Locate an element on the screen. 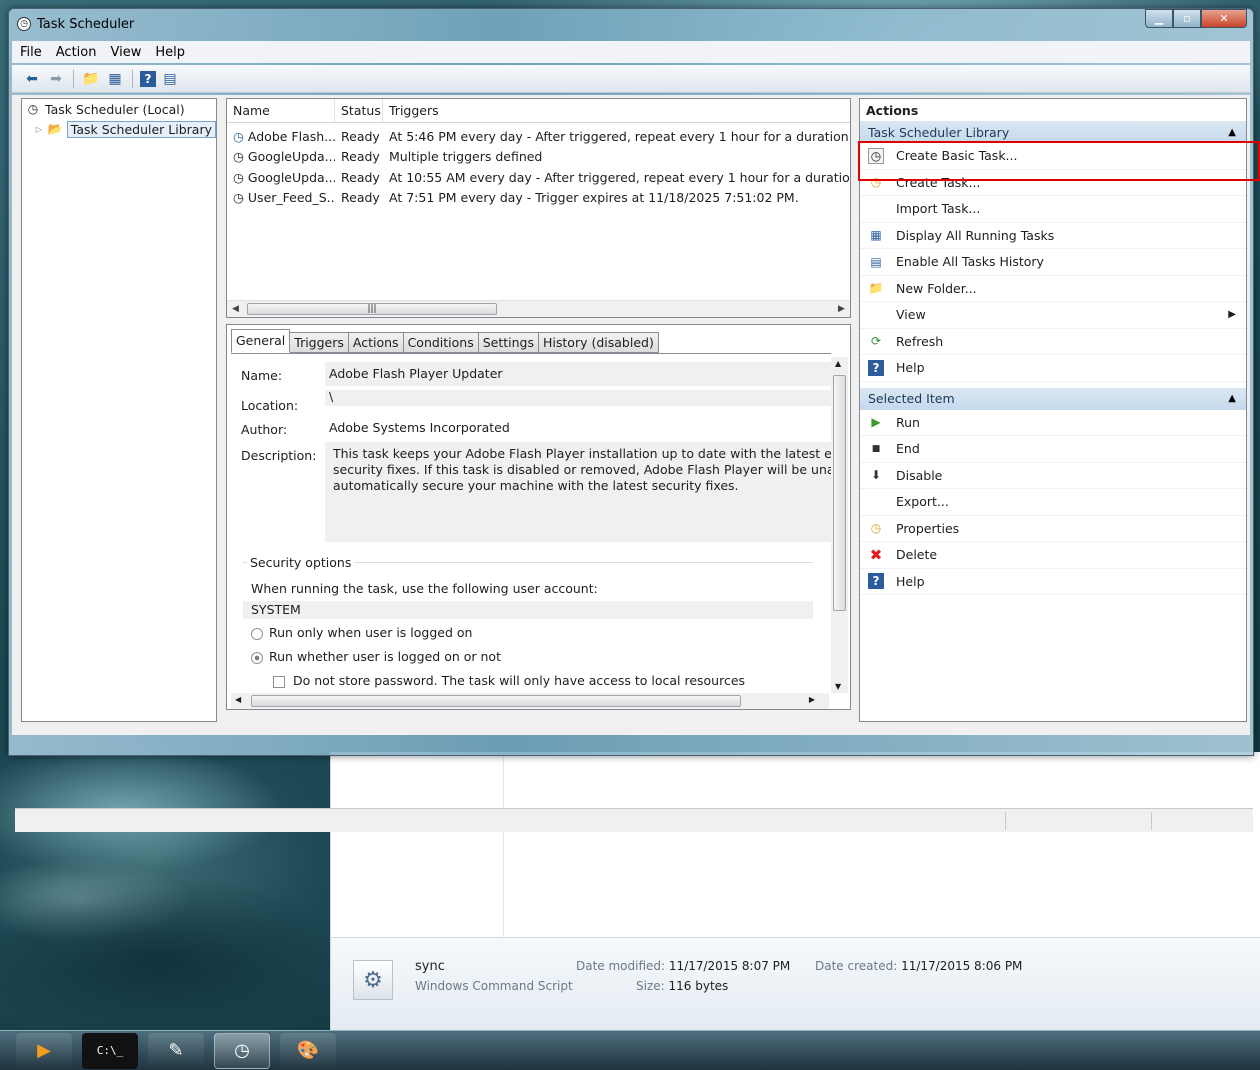  tab-general: General is located at coordinates (261, 341).